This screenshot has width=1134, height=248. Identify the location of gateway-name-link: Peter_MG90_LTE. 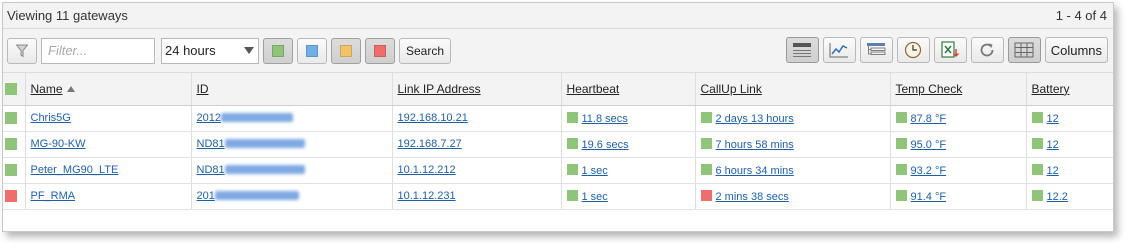
(75, 170).